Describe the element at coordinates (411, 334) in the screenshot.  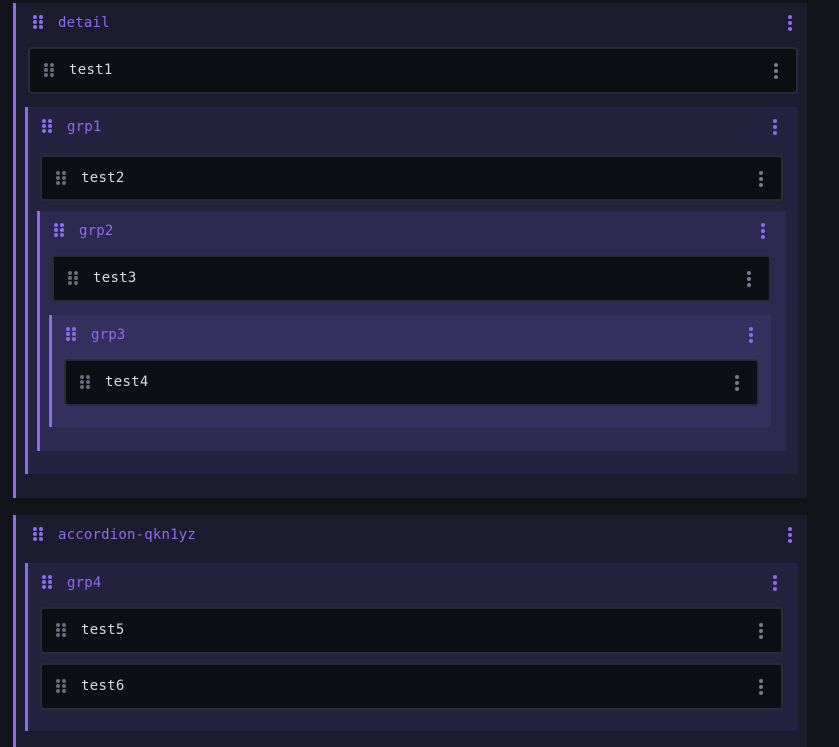
I see `group-header: grp3` at that location.